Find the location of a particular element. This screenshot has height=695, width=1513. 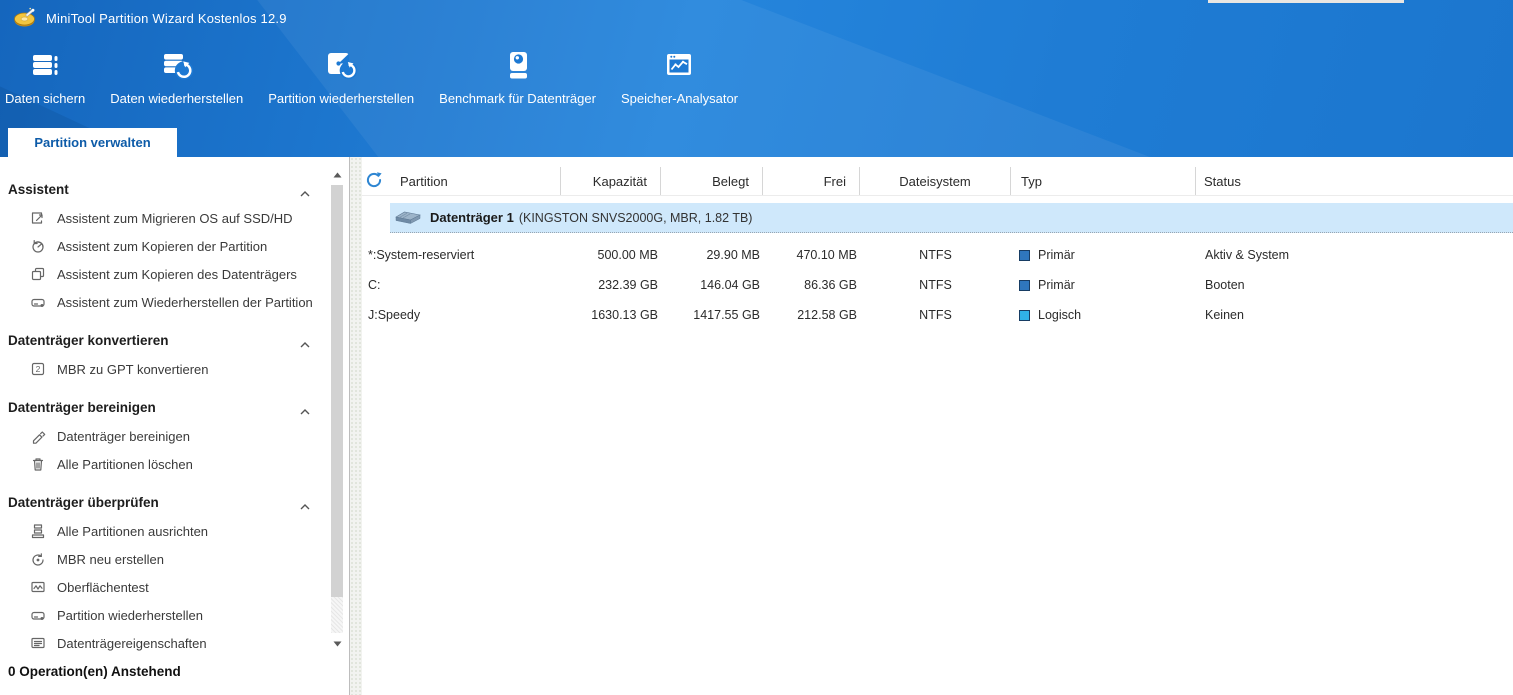

pane-splitter is located at coordinates (355, 426).